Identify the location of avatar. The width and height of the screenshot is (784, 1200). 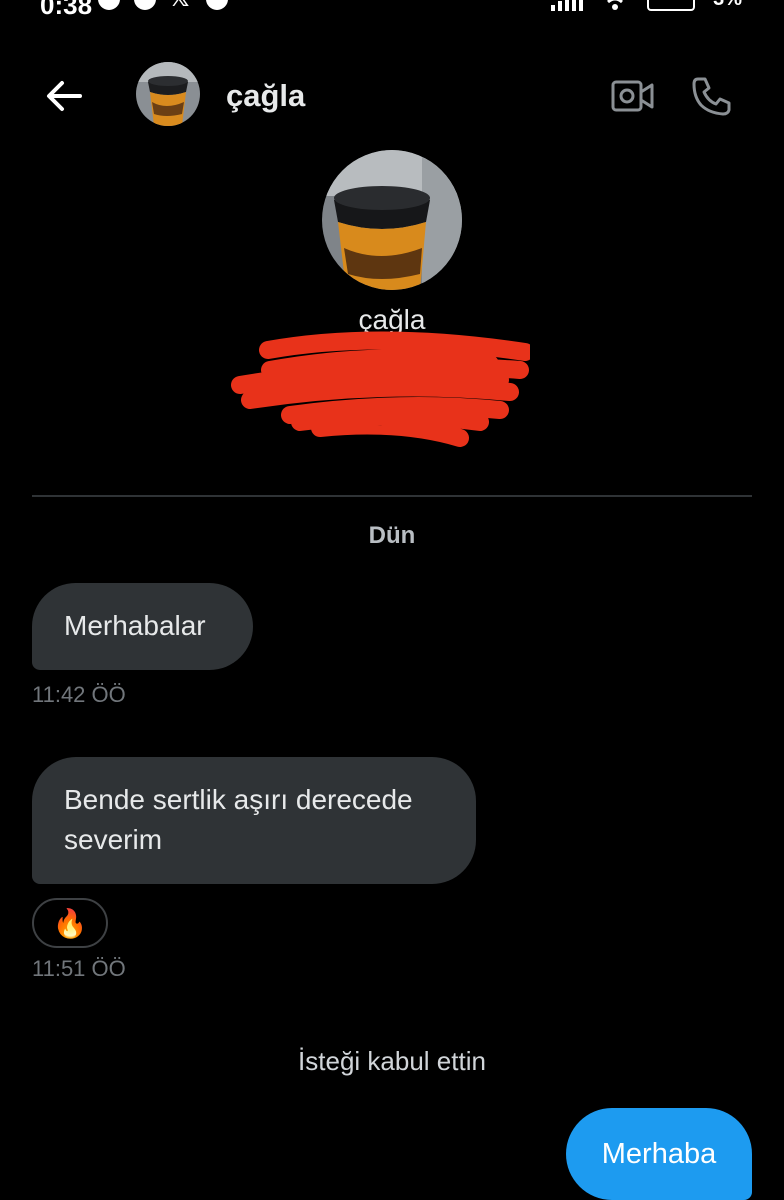
(168, 94).